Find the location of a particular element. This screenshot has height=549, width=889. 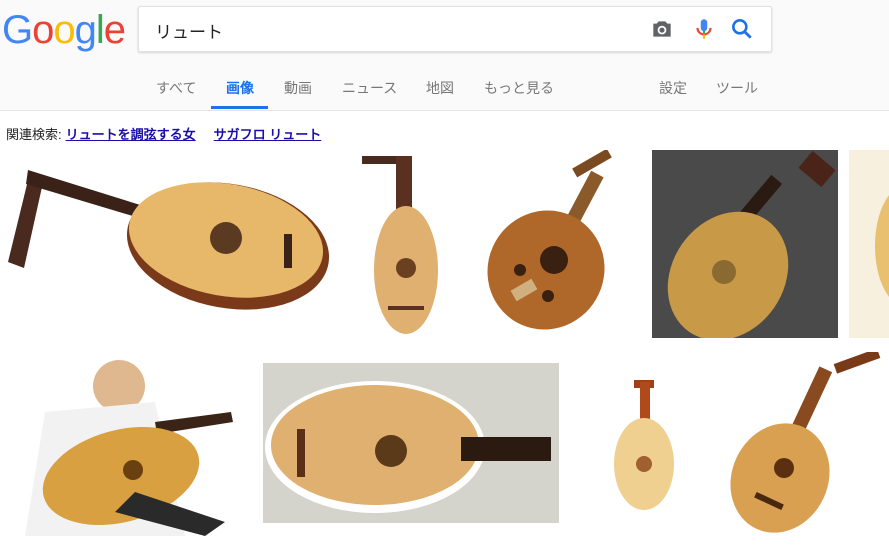

tab-bar: すべて 画像 動画 ニュース 地図 もっと見る 設定 ツール is located at coordinates (444, 88).